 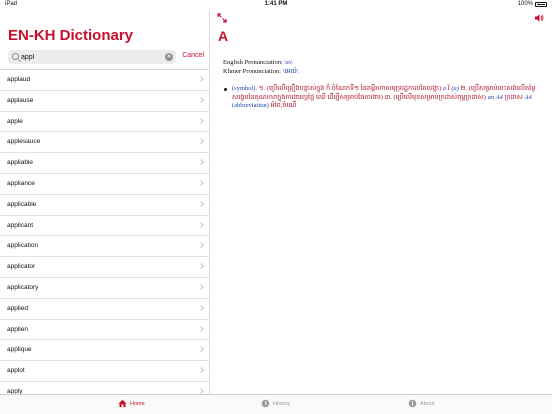 I want to click on tab-bar: Home History About, so click(x=276, y=404).